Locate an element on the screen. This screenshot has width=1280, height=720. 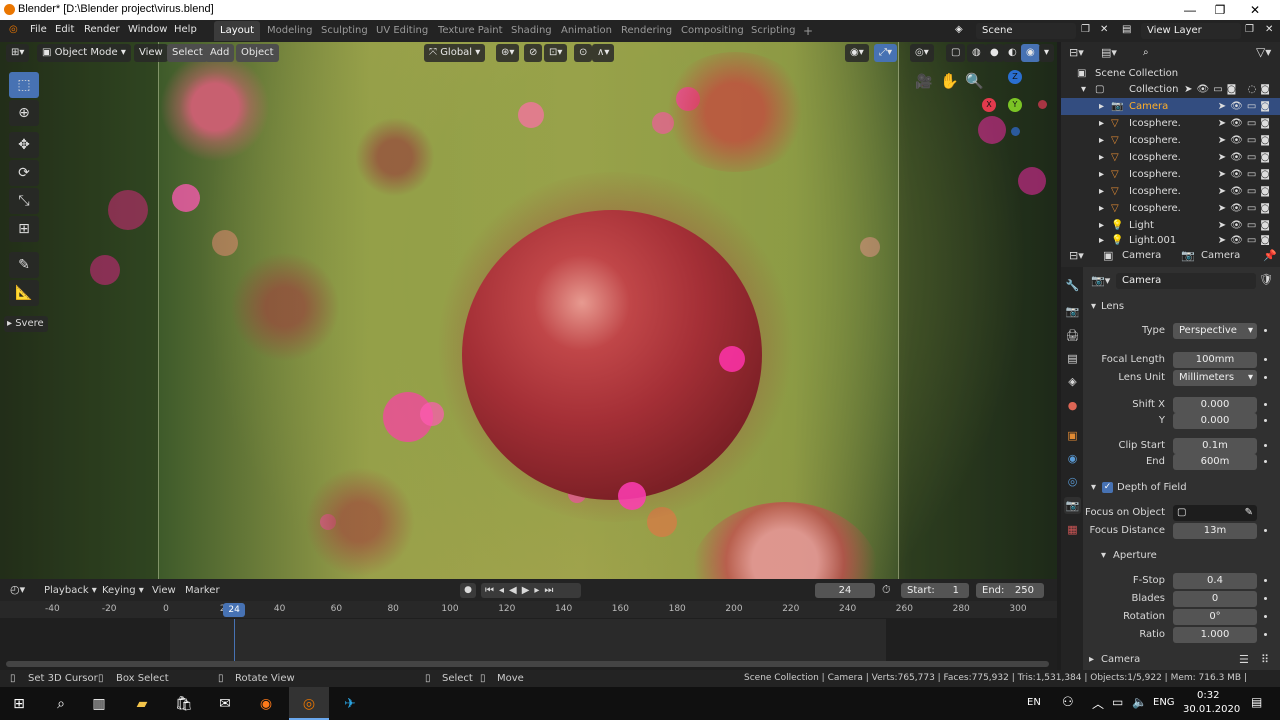
filter-icon: ▽▾ is located at coordinates (1263, 52).